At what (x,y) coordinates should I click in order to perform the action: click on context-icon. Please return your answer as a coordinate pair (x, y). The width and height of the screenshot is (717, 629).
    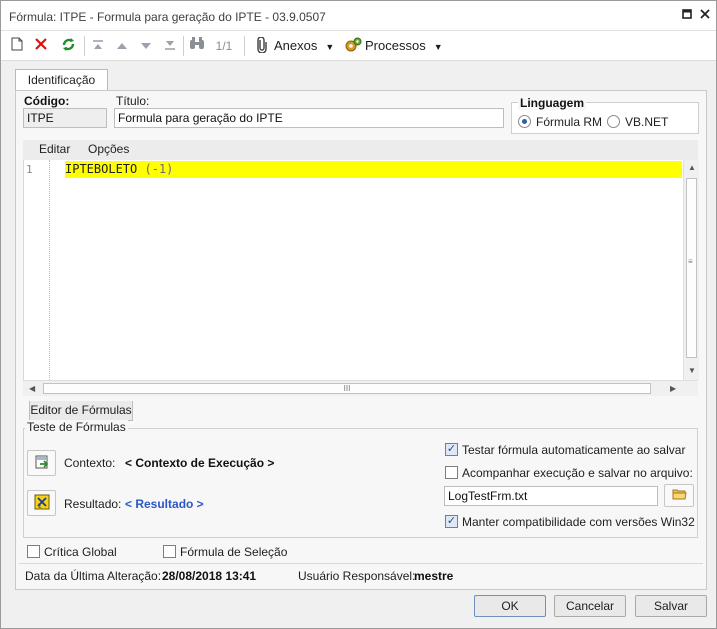
    Looking at the image, I should click on (42, 463).